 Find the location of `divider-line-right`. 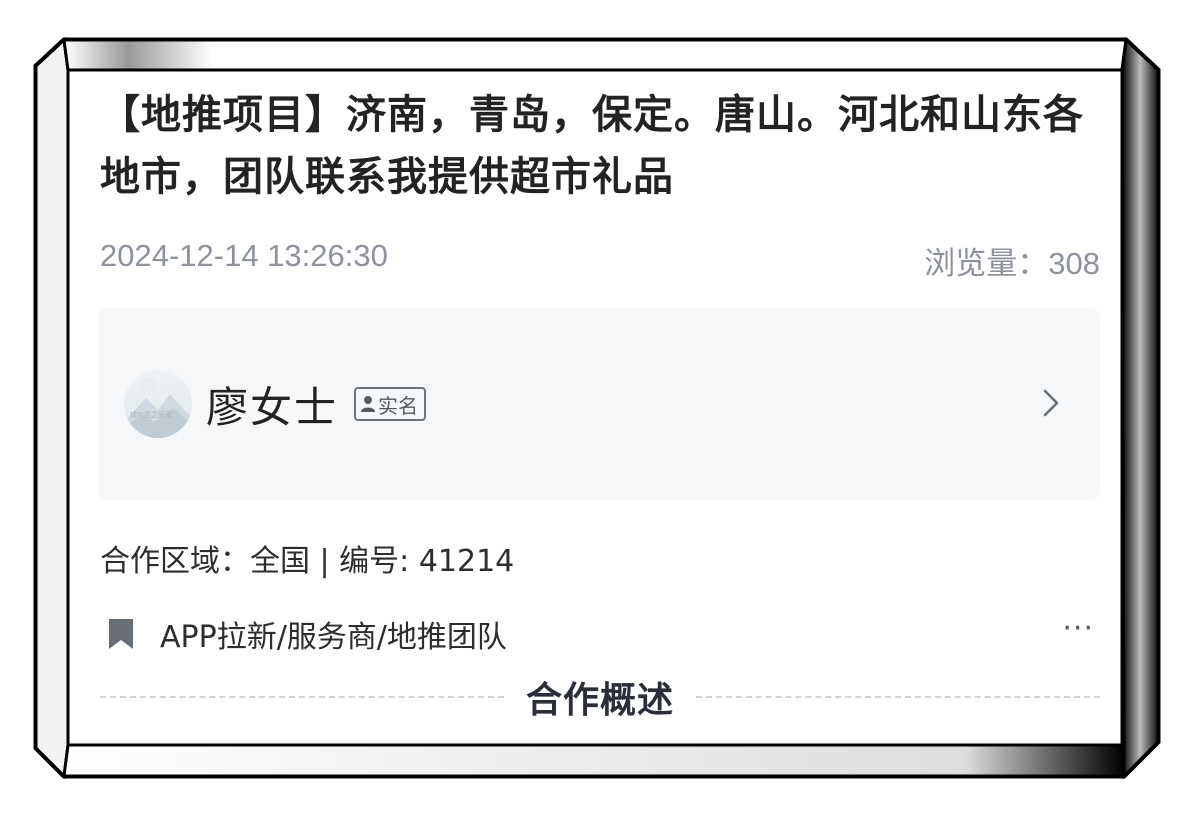

divider-line-right is located at coordinates (898, 697).